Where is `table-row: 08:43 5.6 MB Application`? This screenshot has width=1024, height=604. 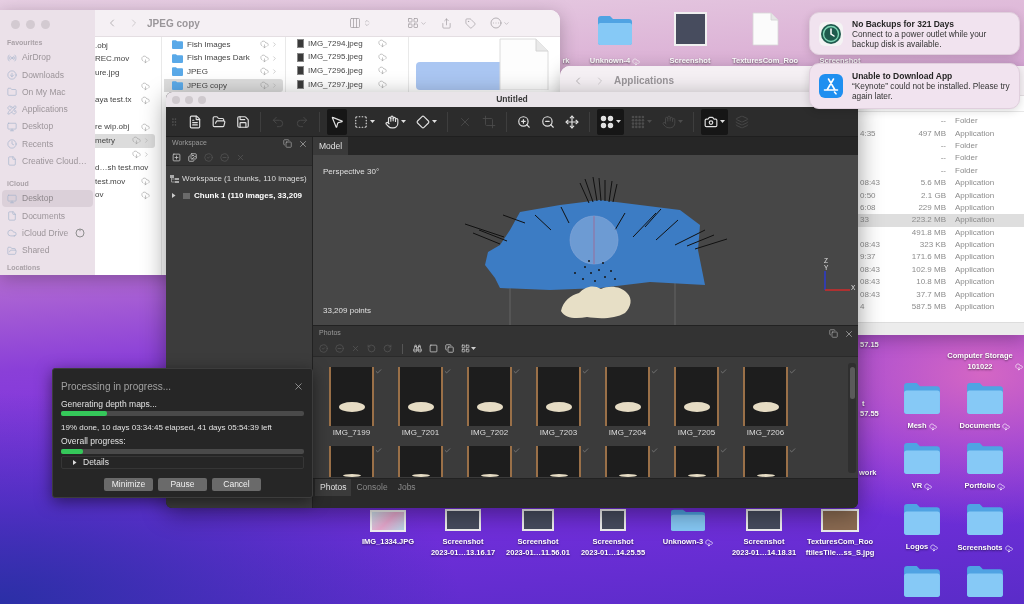 table-row: 08:43 5.6 MB Application is located at coordinates (941, 183).